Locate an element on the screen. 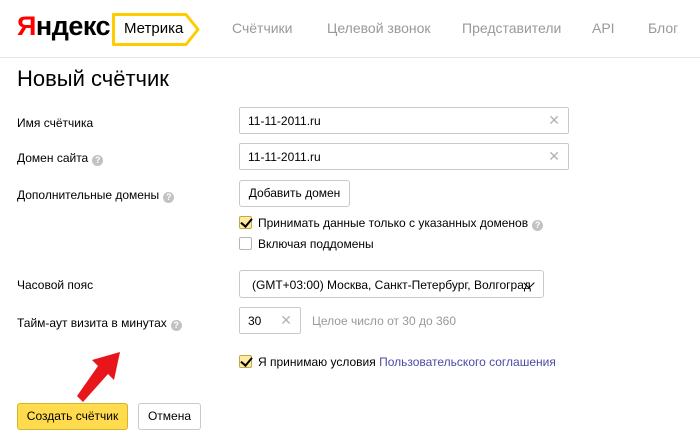  site-domain-label-text: Домен сайта is located at coordinates (53, 158).